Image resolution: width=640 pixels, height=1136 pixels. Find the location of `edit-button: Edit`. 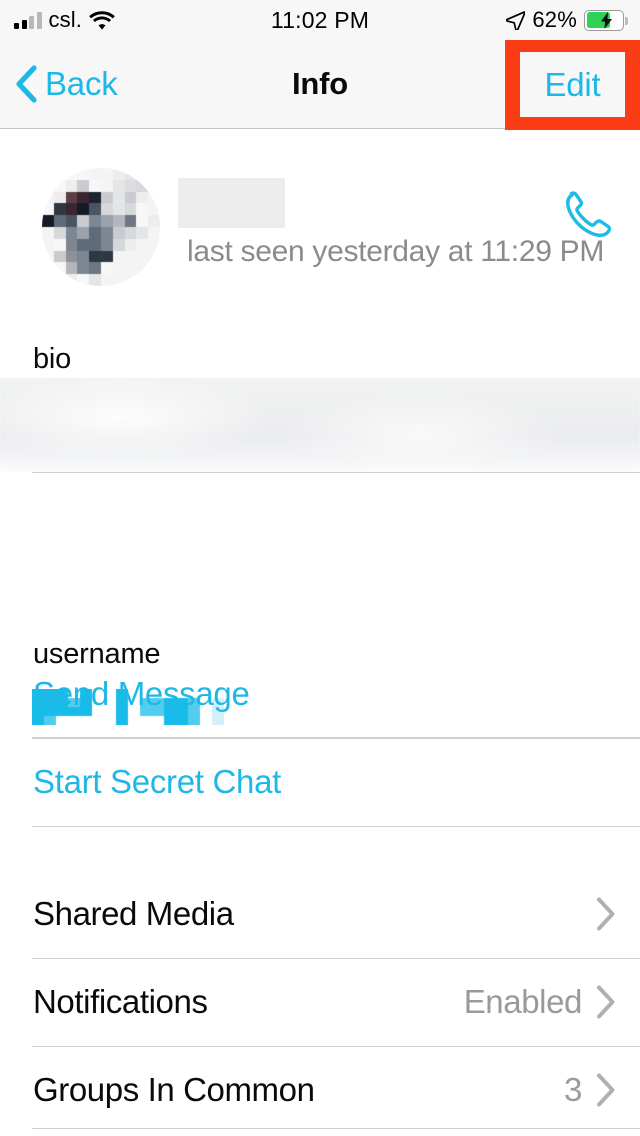

edit-button: Edit is located at coordinates (572, 84).